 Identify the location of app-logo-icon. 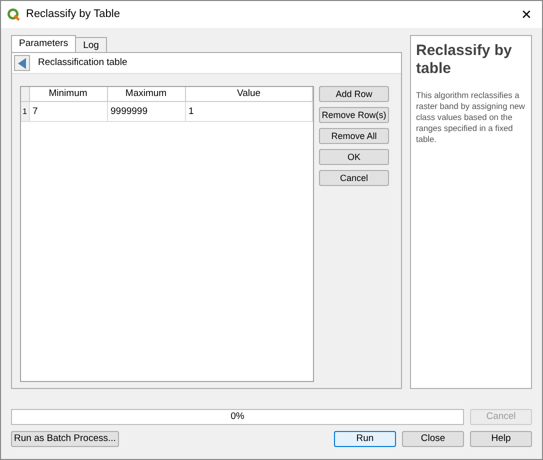
(13, 14).